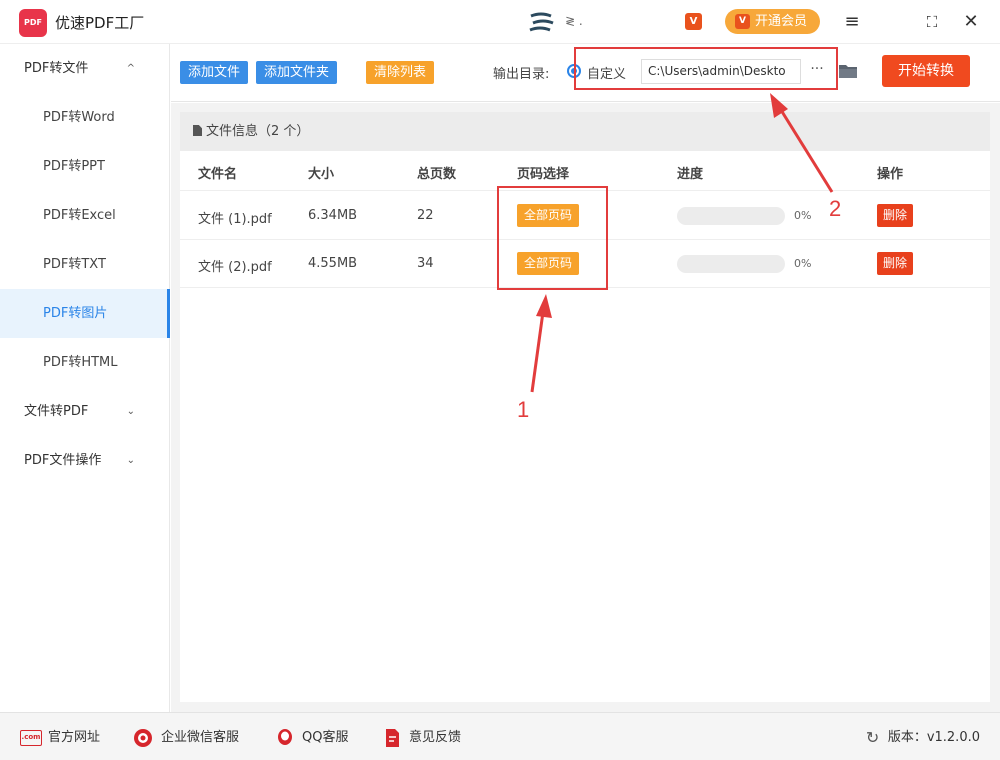 The height and width of the screenshot is (760, 1000). I want to click on sidebar-item-pdf-to-excel: PDF转Excel, so click(84, 215).